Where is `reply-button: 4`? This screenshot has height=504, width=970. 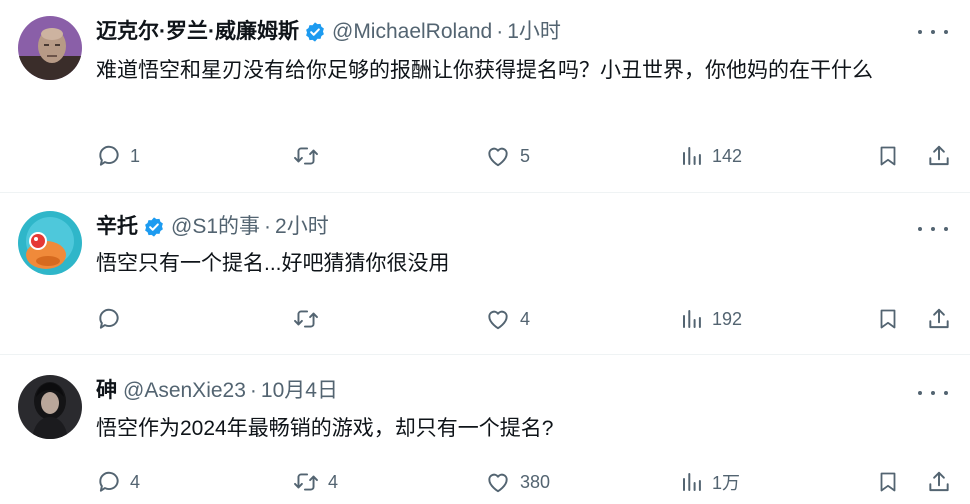
reply-button: 4 is located at coordinates (118, 482).